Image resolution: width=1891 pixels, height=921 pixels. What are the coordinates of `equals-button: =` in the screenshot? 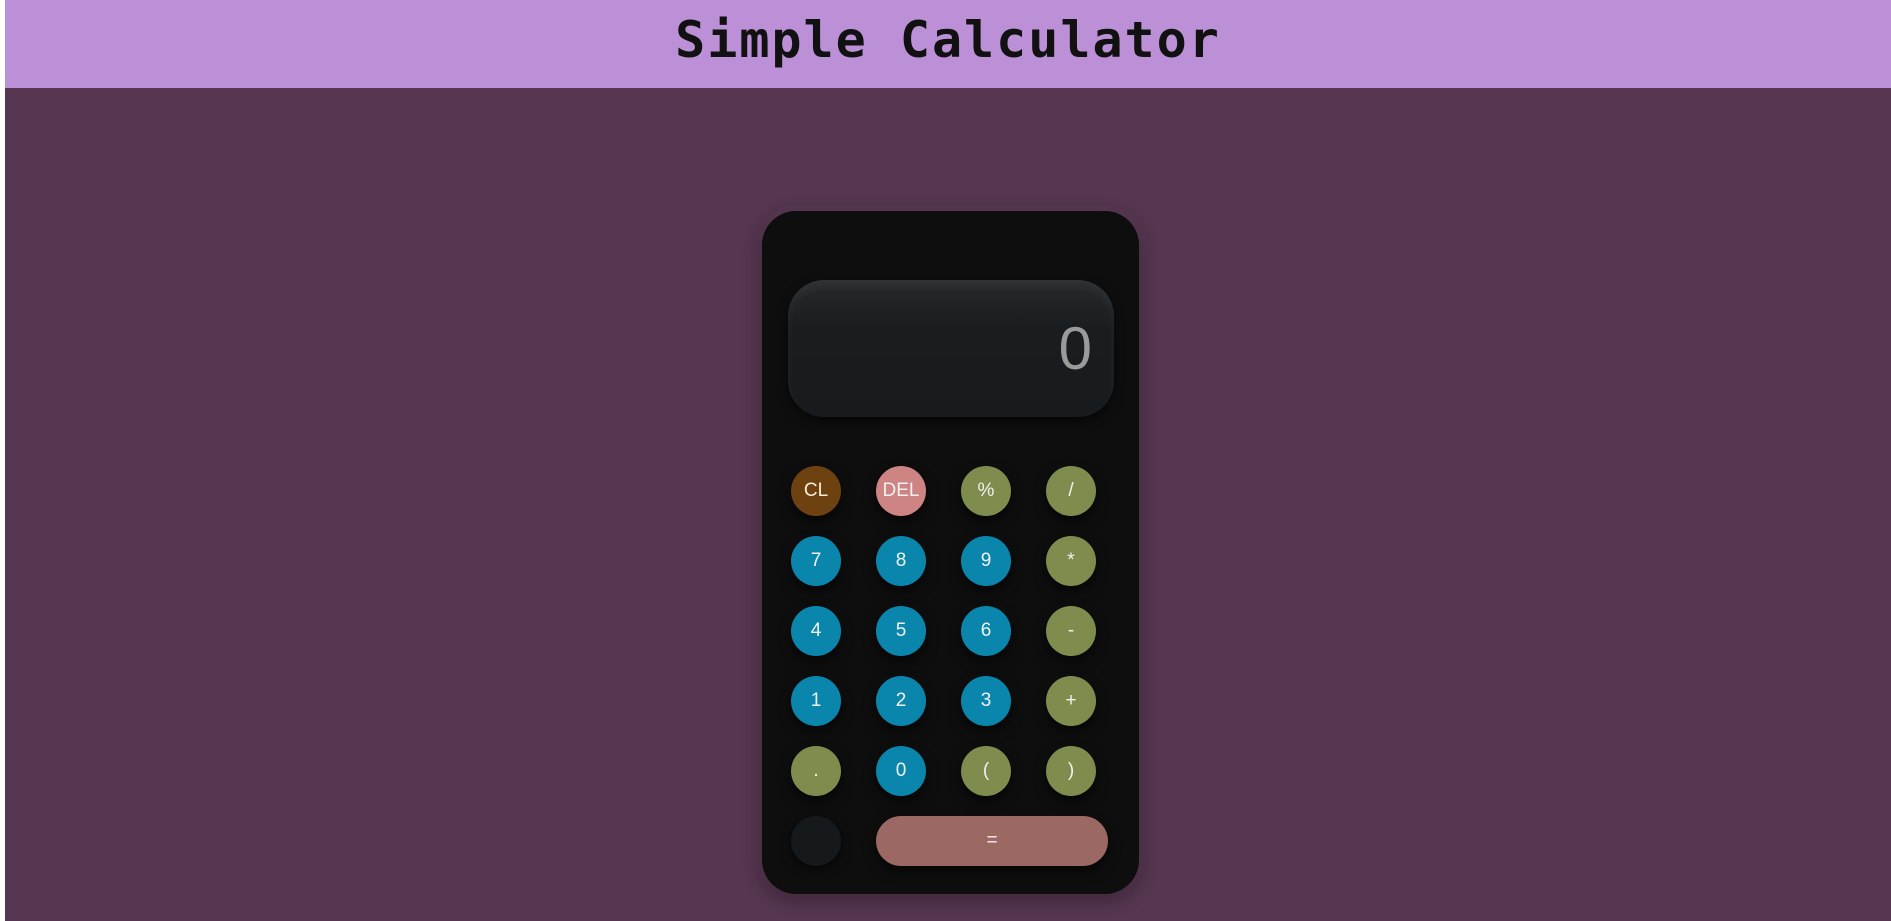 It's located at (992, 841).